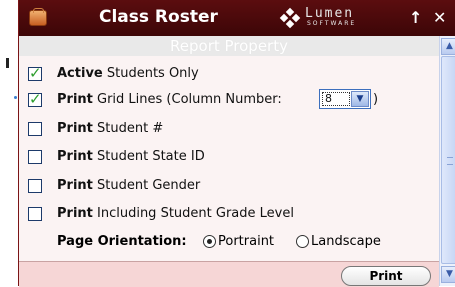  What do you see at coordinates (110, 128) in the screenshot?
I see `option-label: Print Student #` at bounding box center [110, 128].